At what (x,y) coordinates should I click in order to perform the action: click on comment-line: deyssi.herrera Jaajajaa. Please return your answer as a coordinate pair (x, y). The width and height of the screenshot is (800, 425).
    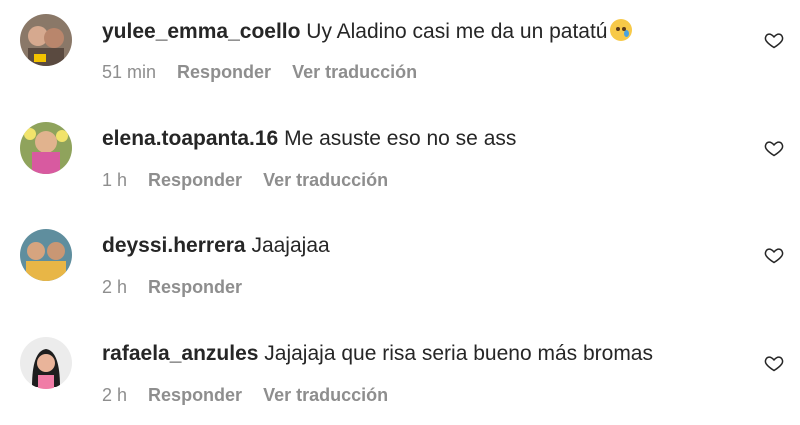
    Looking at the image, I should click on (216, 246).